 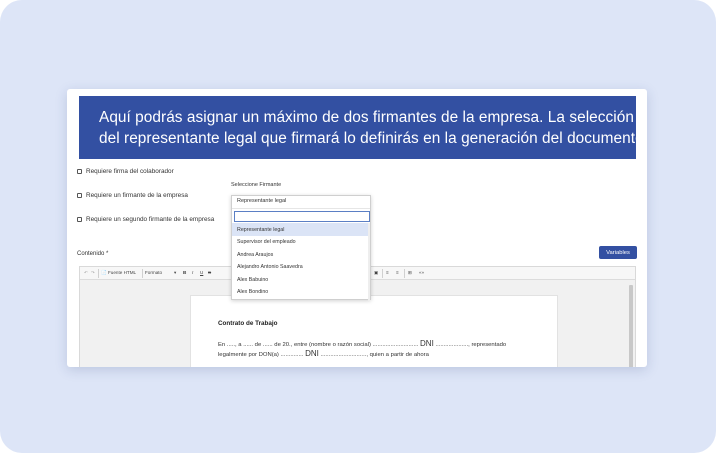 I want to click on source-code-icon: 📄, so click(x=104, y=273).